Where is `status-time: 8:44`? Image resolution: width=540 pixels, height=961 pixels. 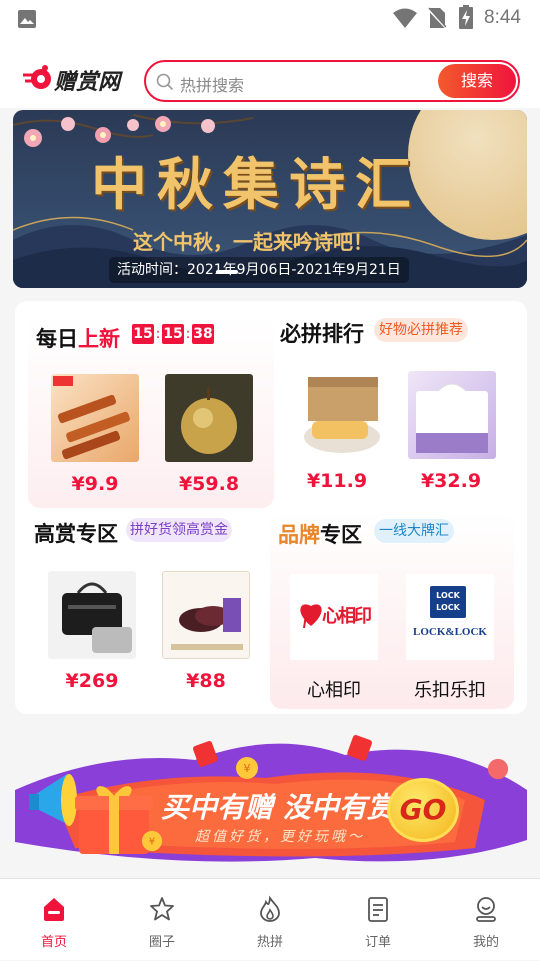
status-time: 8:44 is located at coordinates (502, 17).